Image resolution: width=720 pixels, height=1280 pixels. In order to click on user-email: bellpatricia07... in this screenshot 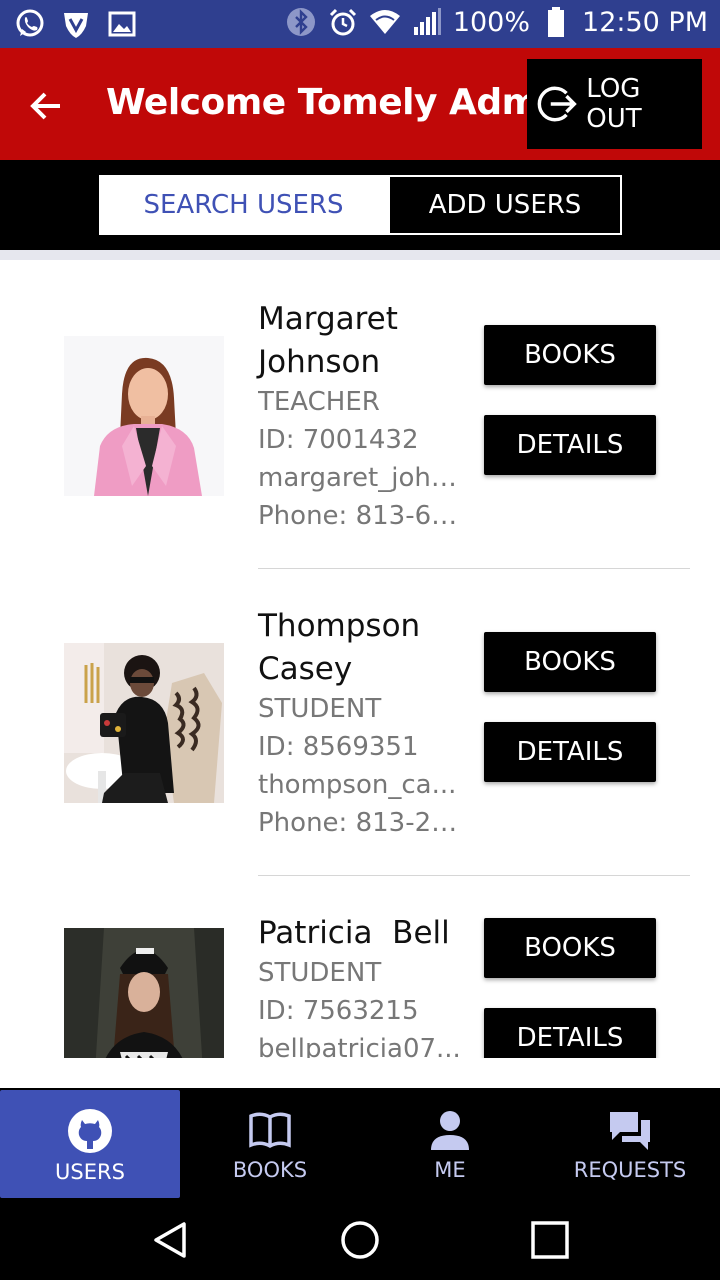, I will do `click(359, 1046)`.